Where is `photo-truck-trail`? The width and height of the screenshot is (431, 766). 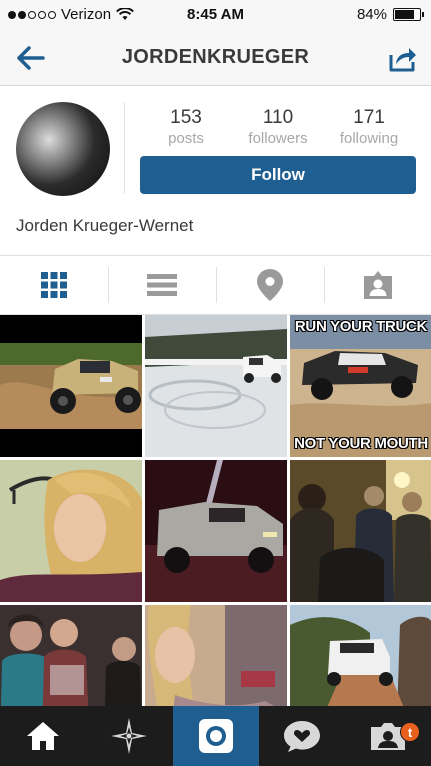
photo-truck-trail is located at coordinates (360, 655).